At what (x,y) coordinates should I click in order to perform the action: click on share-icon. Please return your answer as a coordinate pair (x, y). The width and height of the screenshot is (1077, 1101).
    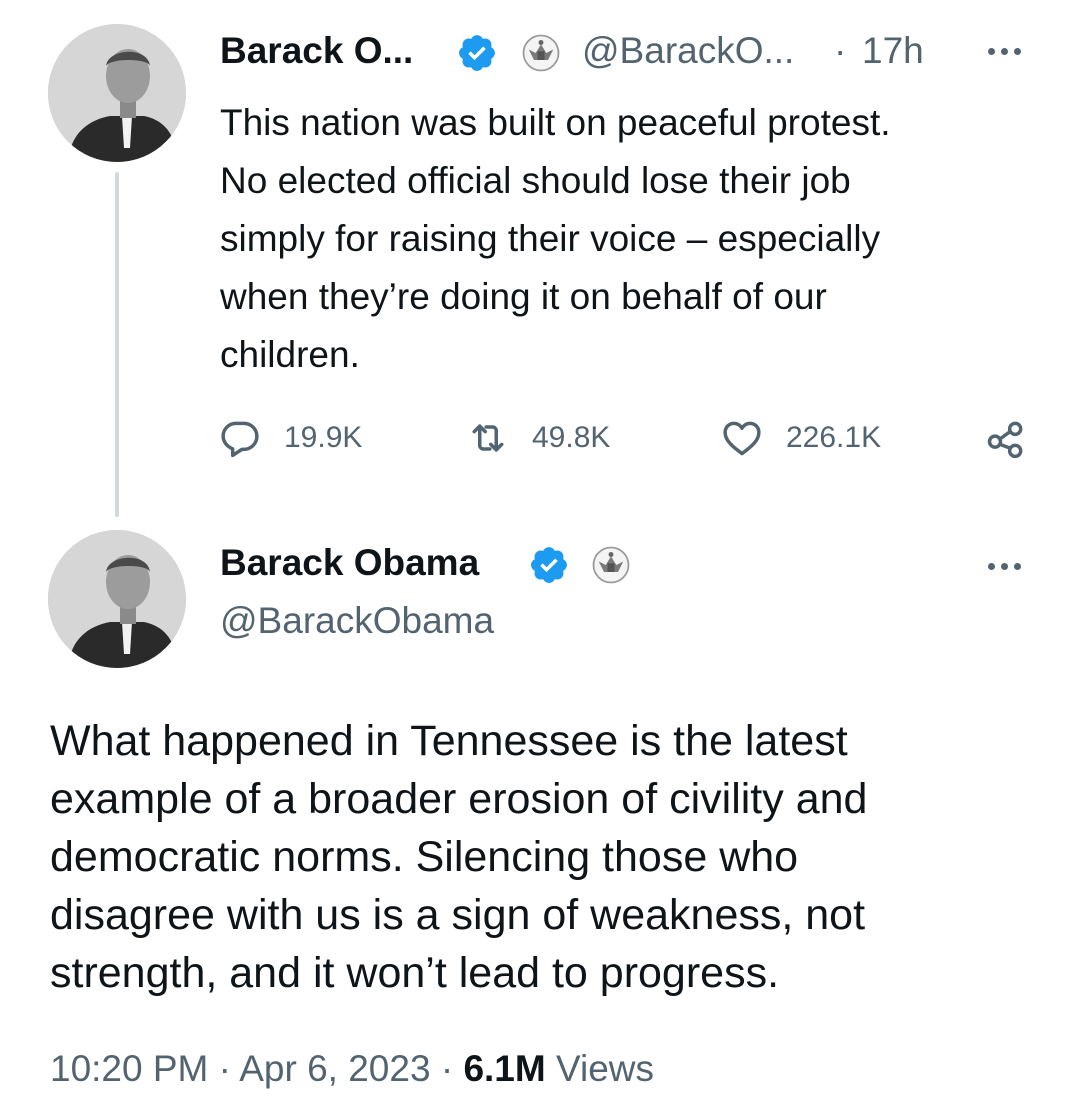
    Looking at the image, I should click on (1005, 440).